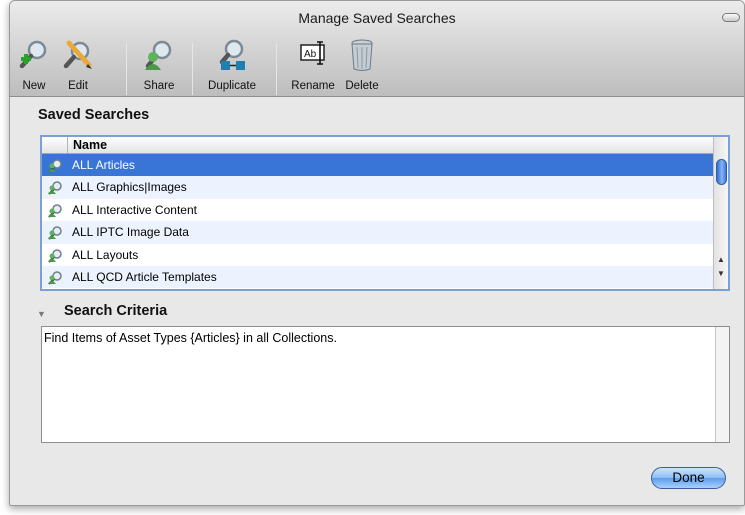 The width and height of the screenshot is (745, 515). Describe the element at coordinates (232, 54) in the screenshot. I see `duplicate-icon` at that location.